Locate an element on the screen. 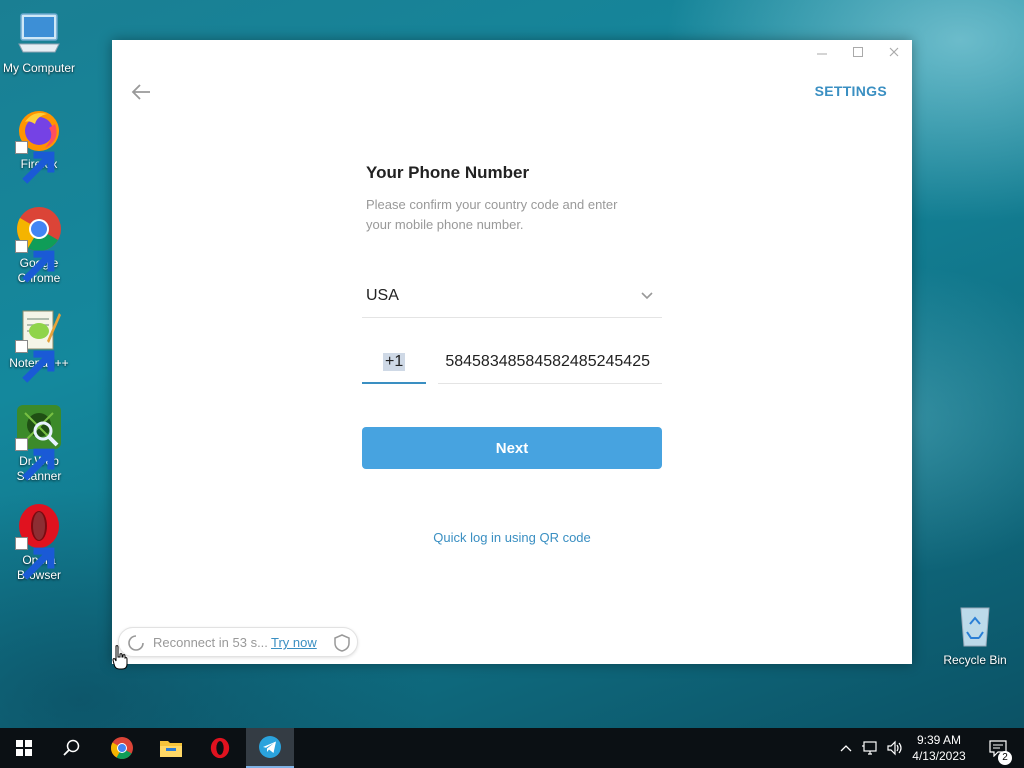  close-icon is located at coordinates (894, 52).